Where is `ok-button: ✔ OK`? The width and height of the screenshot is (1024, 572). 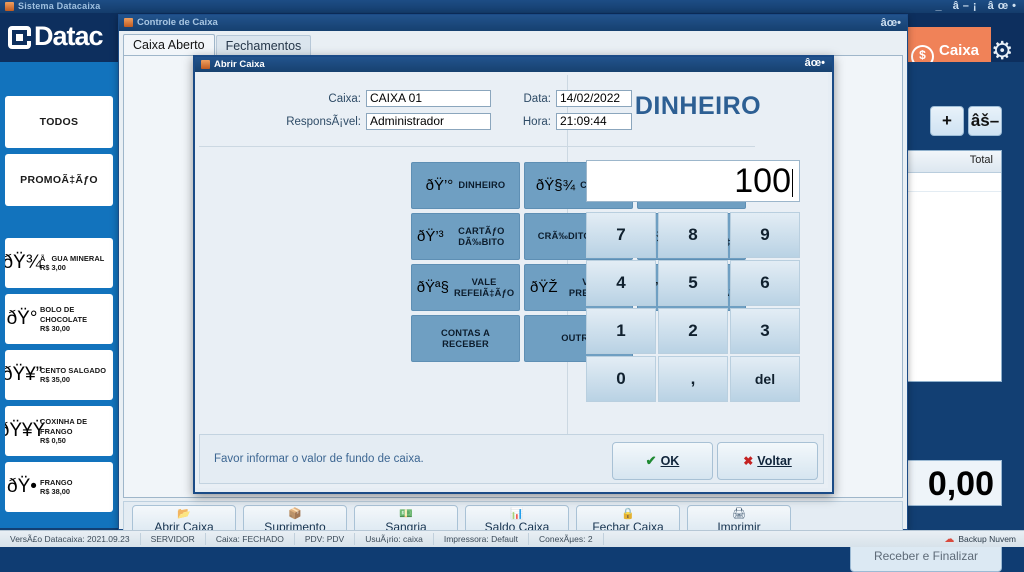 ok-button: ✔ OK is located at coordinates (662, 461).